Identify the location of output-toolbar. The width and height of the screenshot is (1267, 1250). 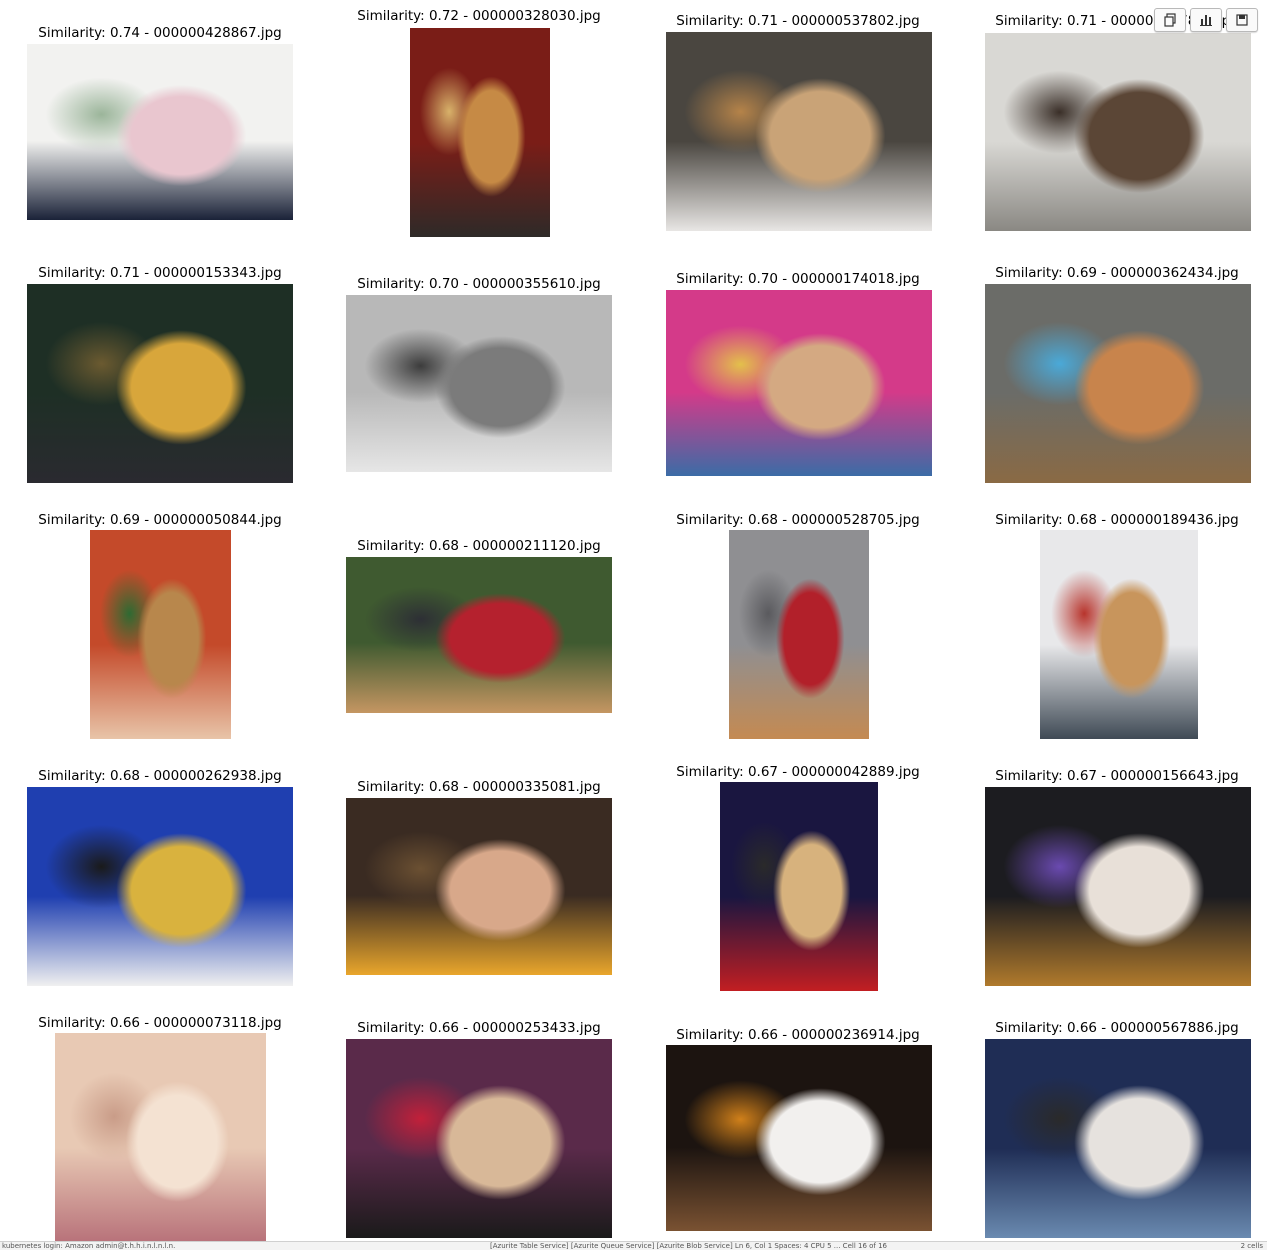
(1206, 20).